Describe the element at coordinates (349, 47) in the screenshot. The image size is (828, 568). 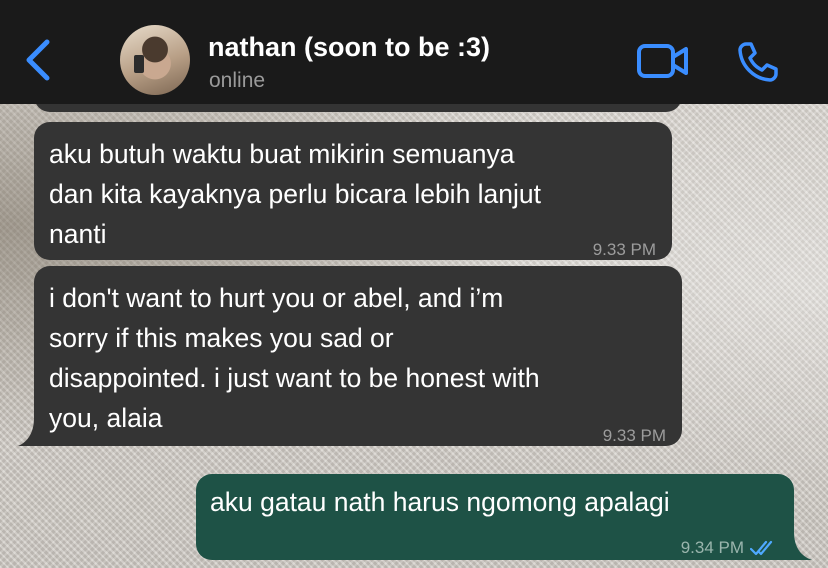
I see `contact-name: nathan (soon to be :3)` at that location.